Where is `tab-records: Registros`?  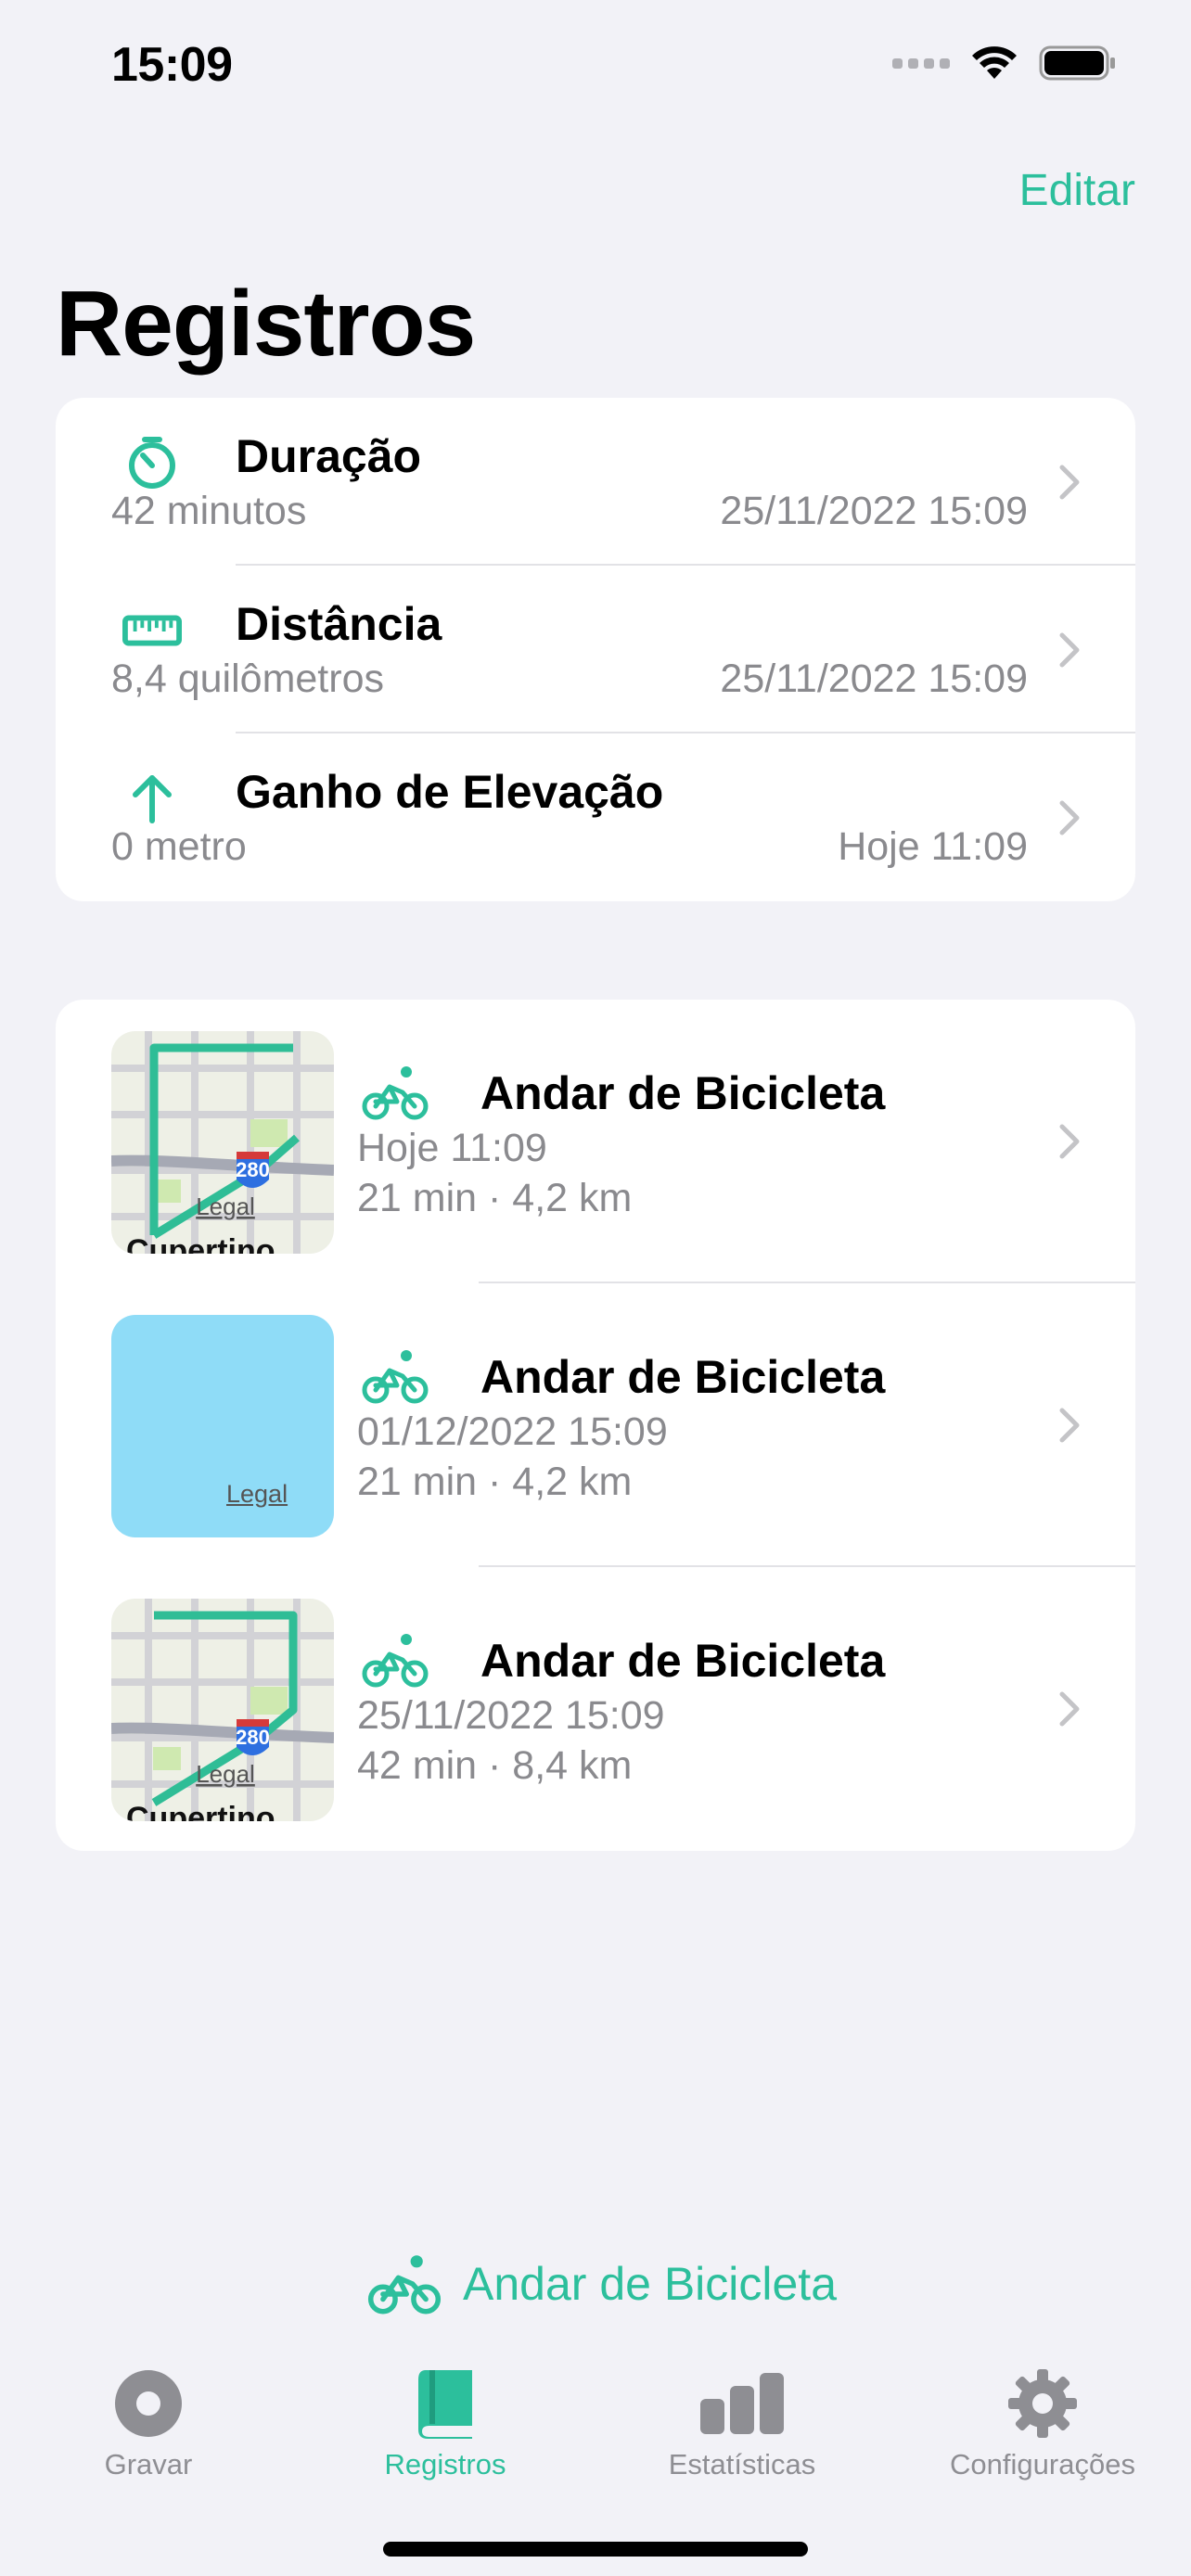
tab-records: Registros is located at coordinates (445, 2423).